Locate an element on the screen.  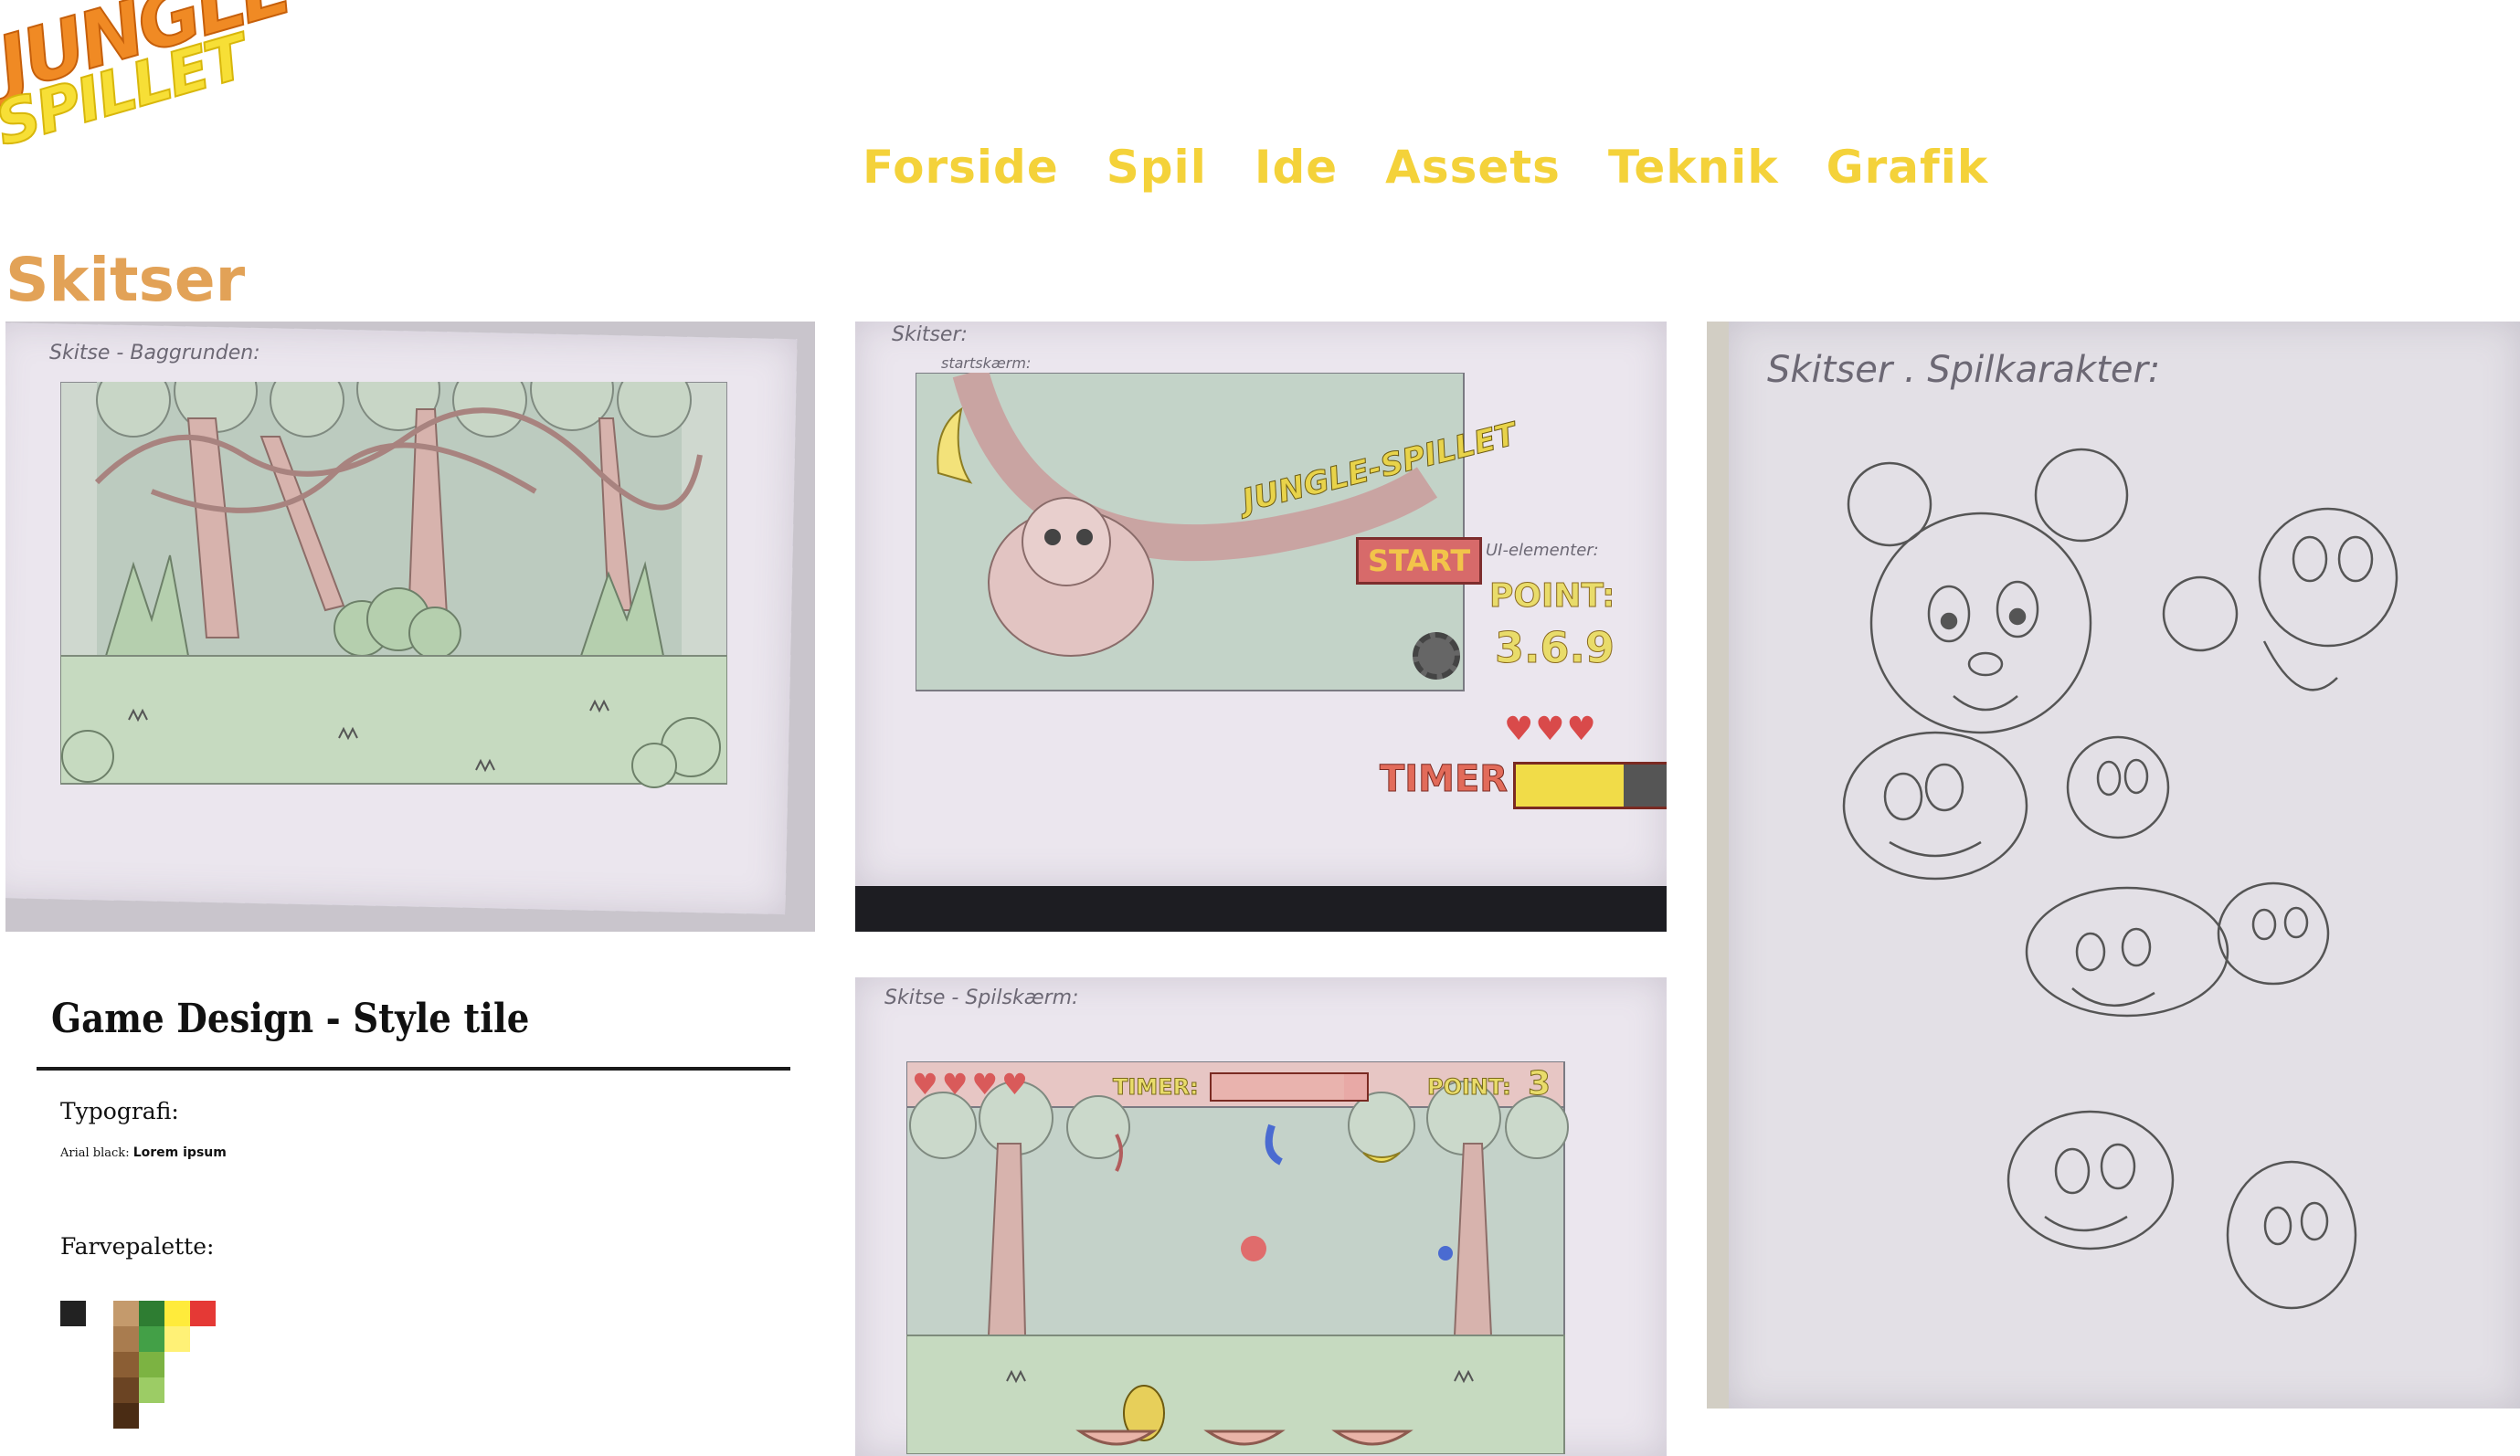
nav-link-grafik: Grafik is located at coordinates (1907, 167).